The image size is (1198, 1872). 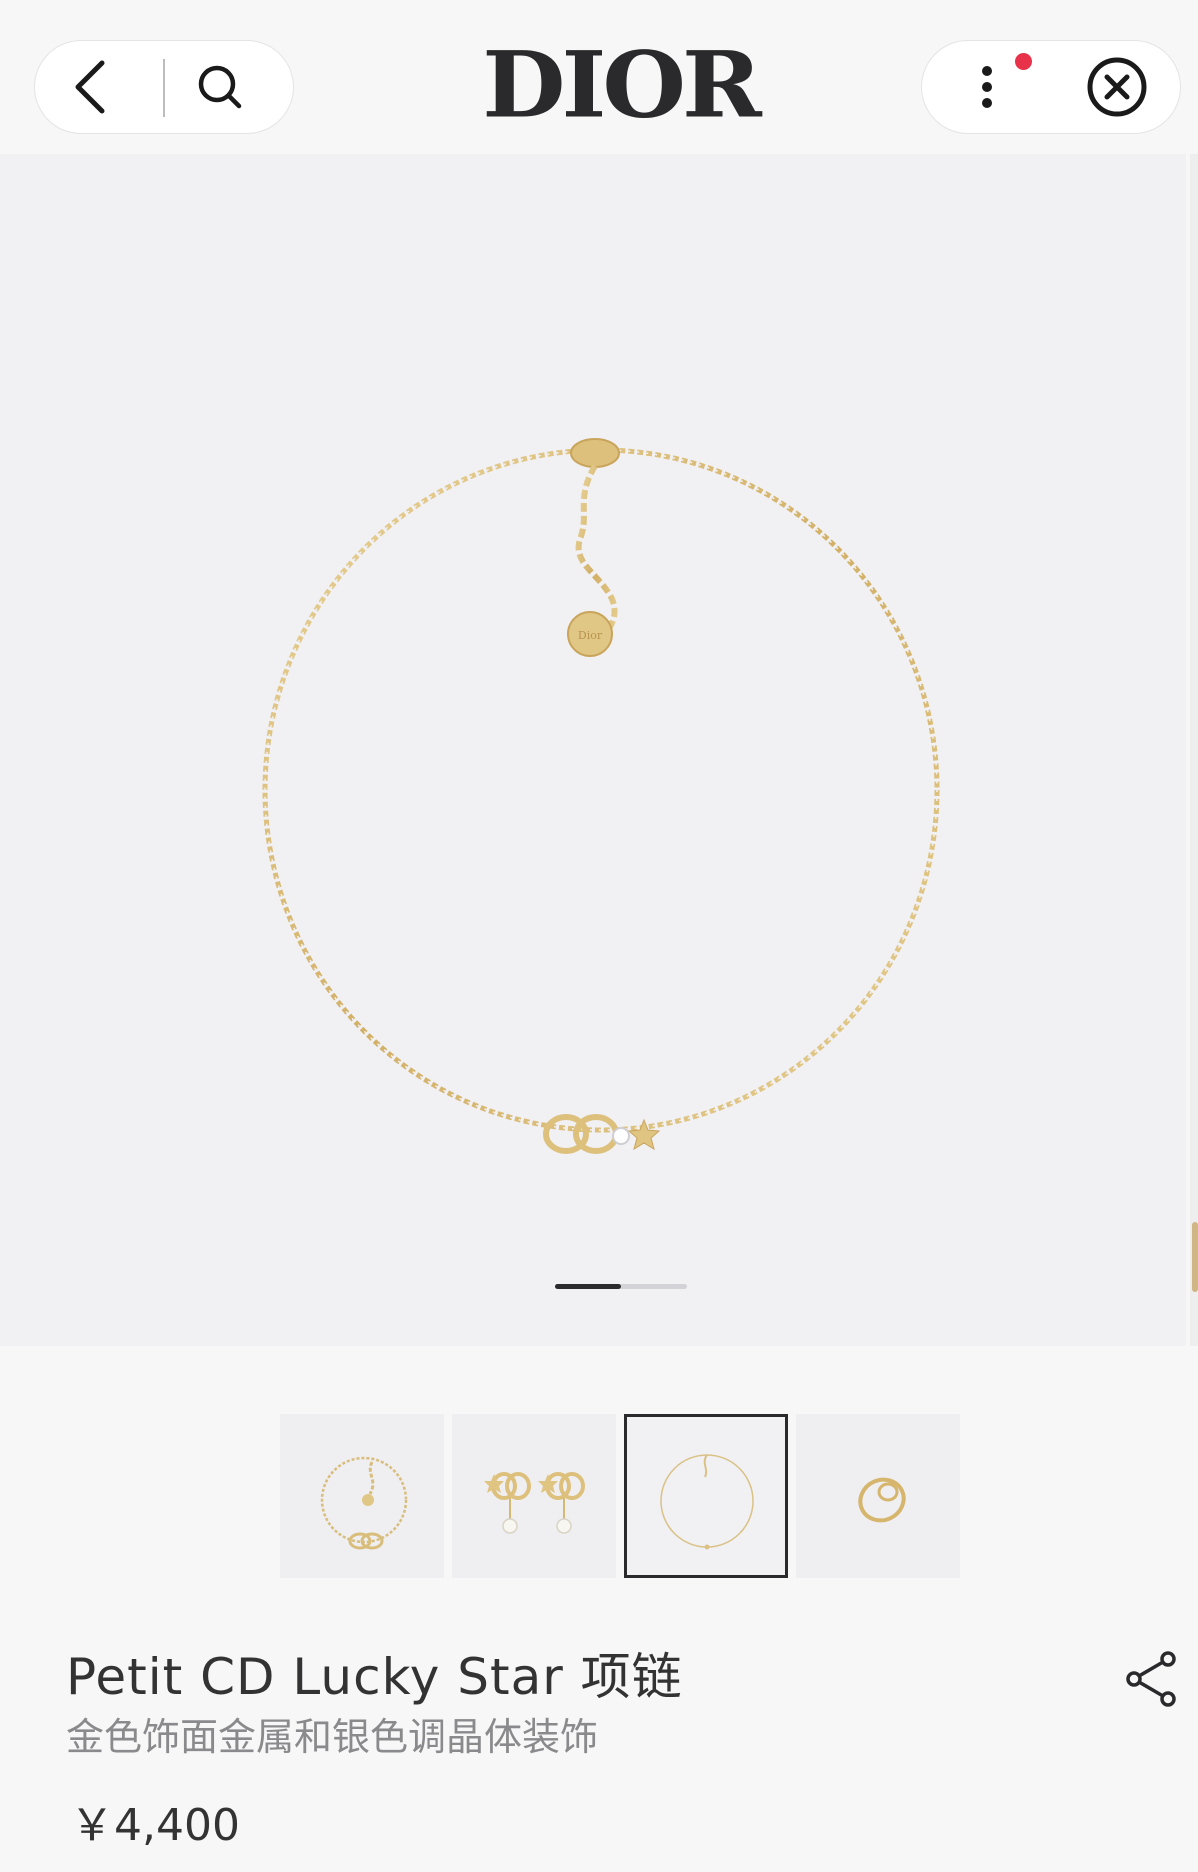 What do you see at coordinates (534, 1503) in the screenshot?
I see `earrings-image` at bounding box center [534, 1503].